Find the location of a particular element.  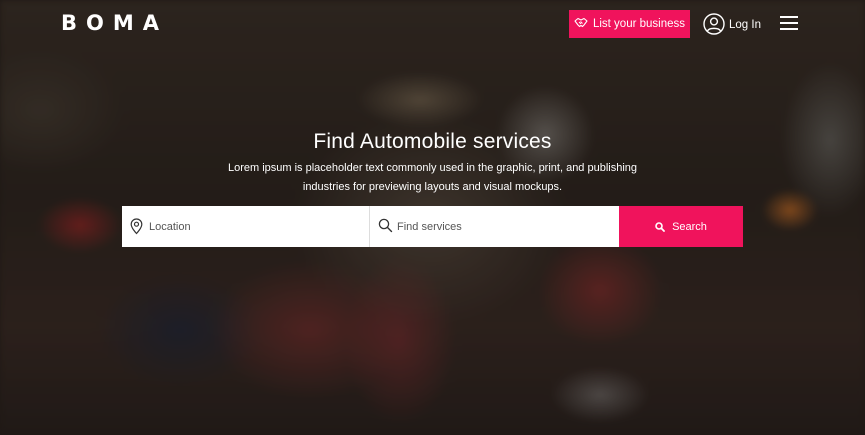

user-circle-icon is located at coordinates (714, 25).